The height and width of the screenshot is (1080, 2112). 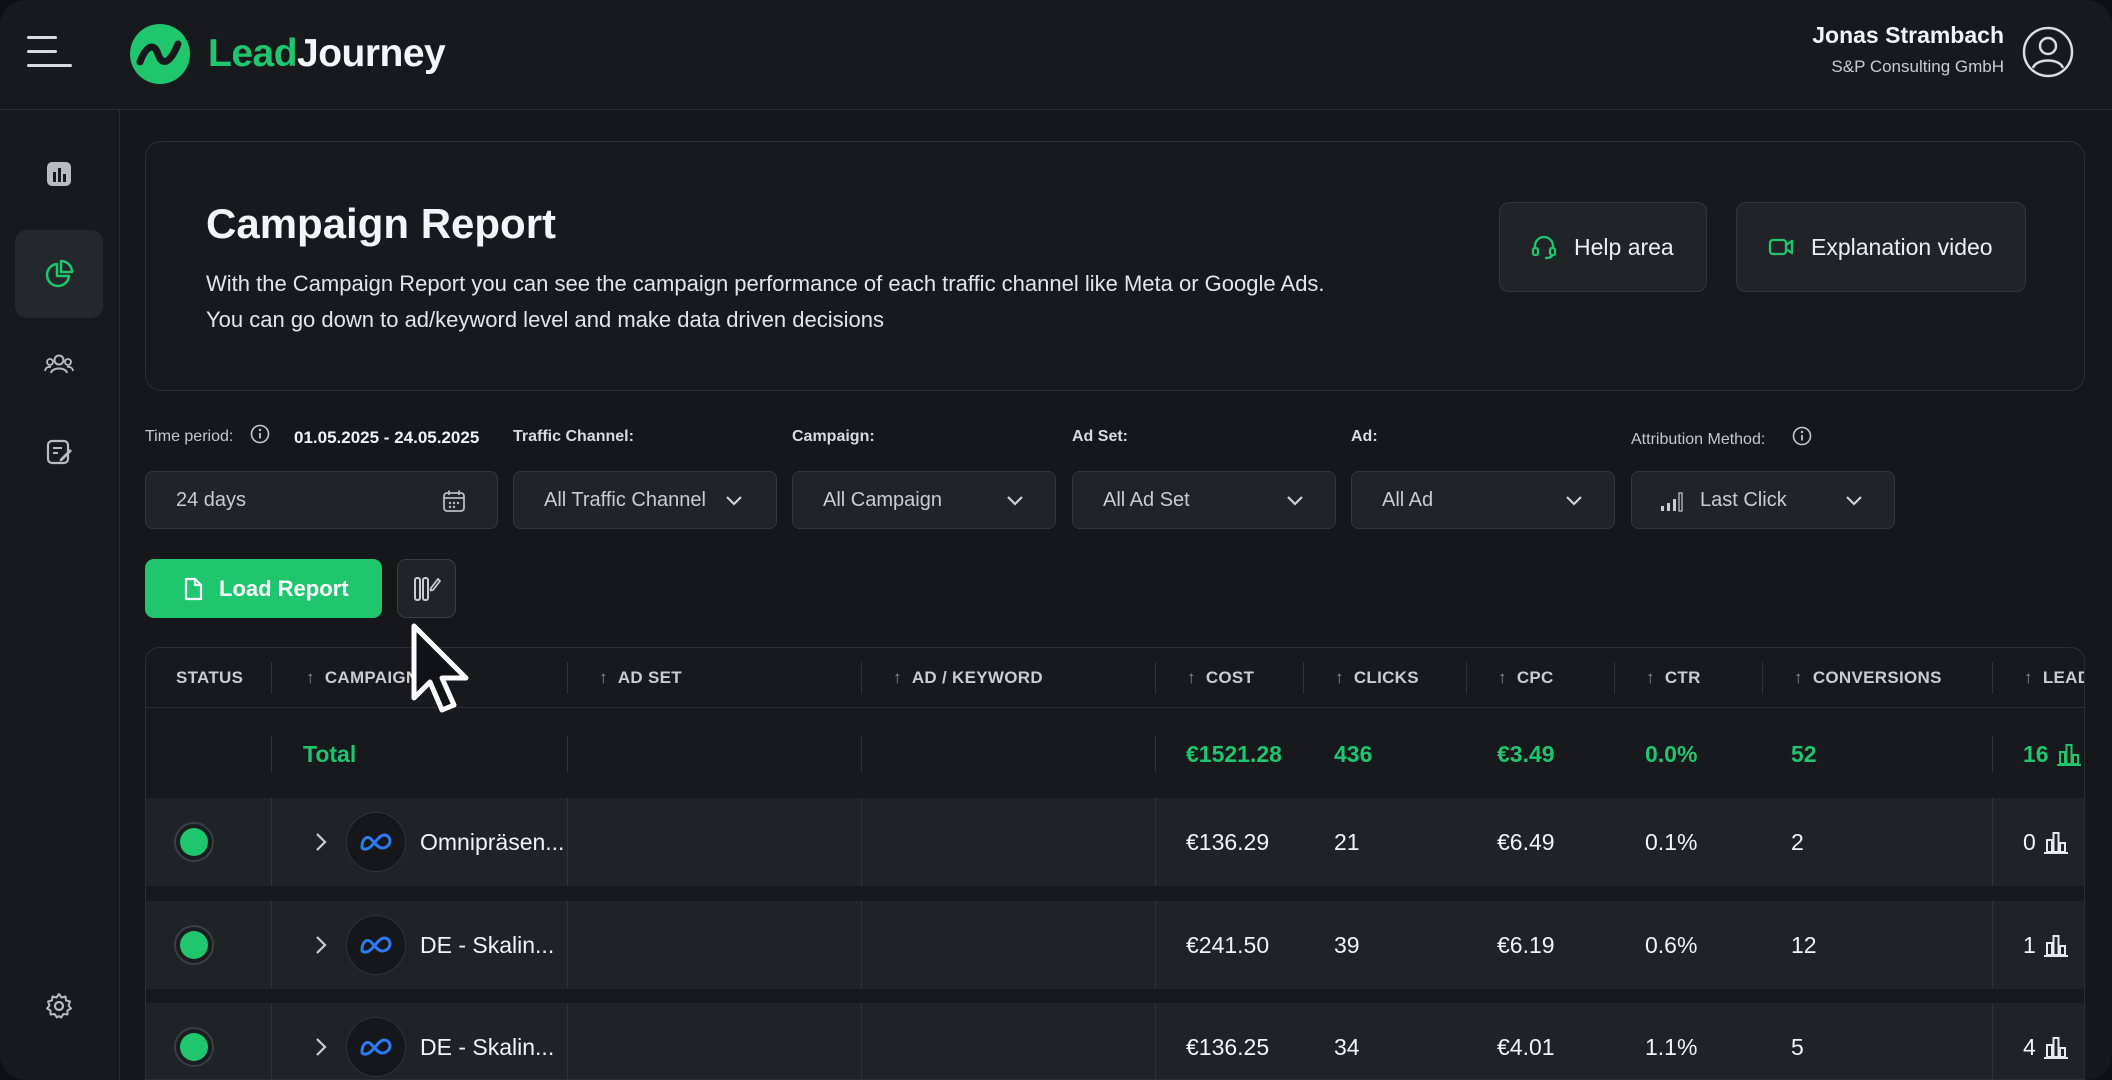 I want to click on column-header-status: STATUS, so click(x=209, y=678).